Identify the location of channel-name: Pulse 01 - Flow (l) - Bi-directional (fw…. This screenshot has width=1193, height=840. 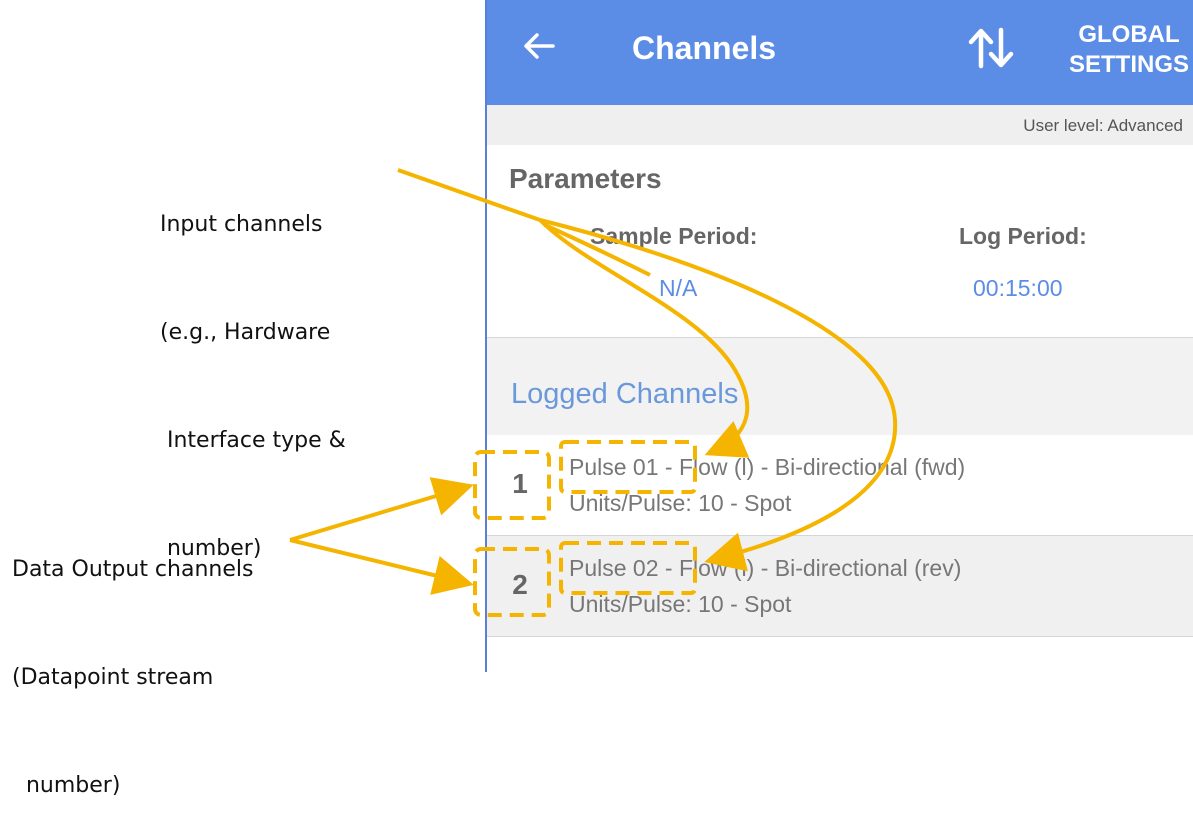
(767, 467).